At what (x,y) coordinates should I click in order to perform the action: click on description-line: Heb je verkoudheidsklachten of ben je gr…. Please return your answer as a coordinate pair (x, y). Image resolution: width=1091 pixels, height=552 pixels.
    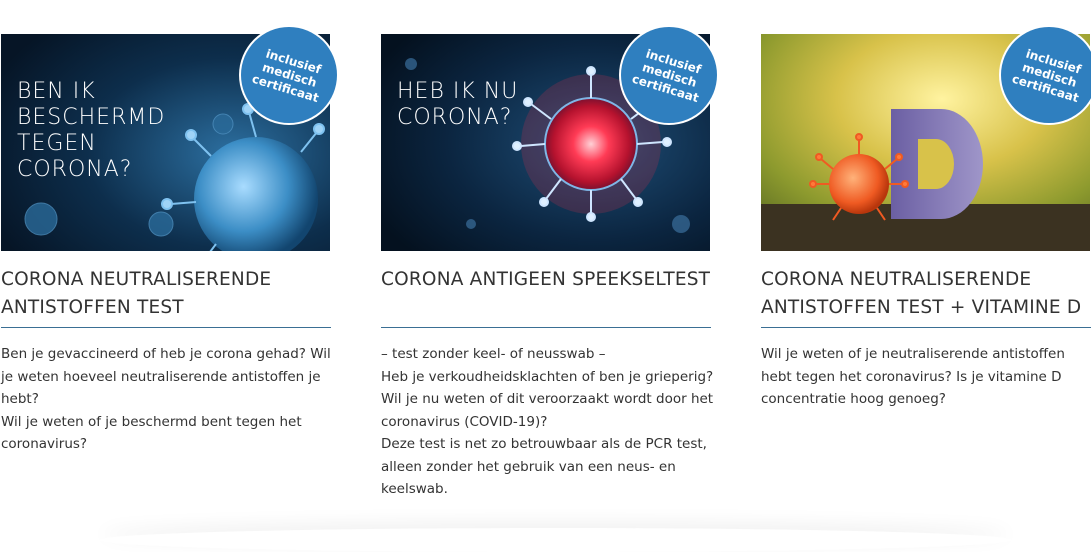
    Looking at the image, I should click on (547, 399).